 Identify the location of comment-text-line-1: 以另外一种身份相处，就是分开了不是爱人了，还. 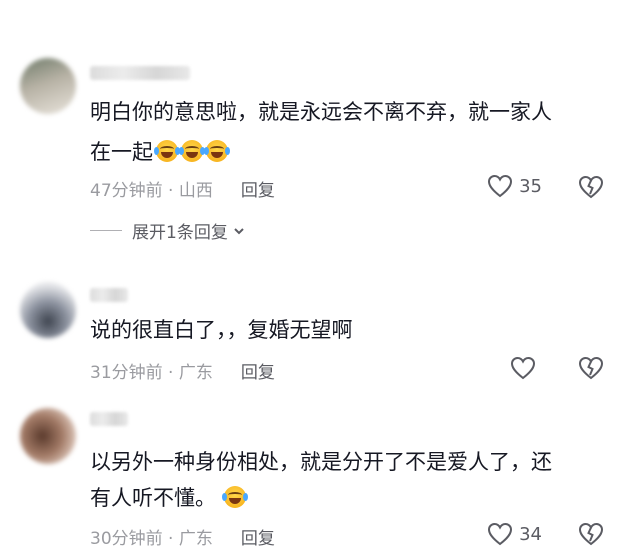
(321, 462).